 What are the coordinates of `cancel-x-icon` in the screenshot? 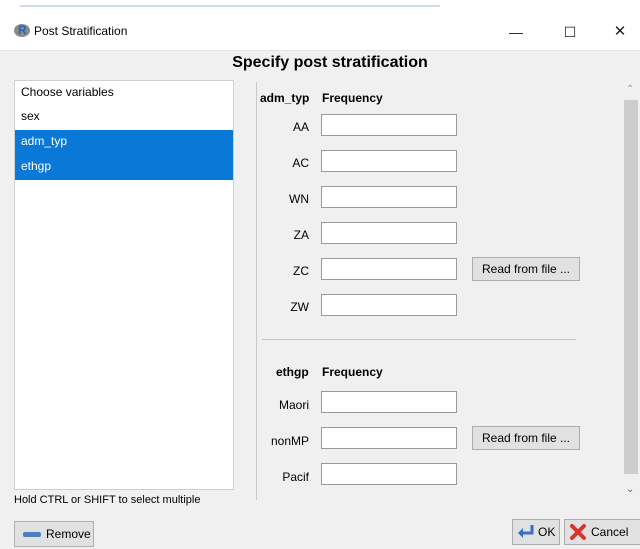 It's located at (578, 532).